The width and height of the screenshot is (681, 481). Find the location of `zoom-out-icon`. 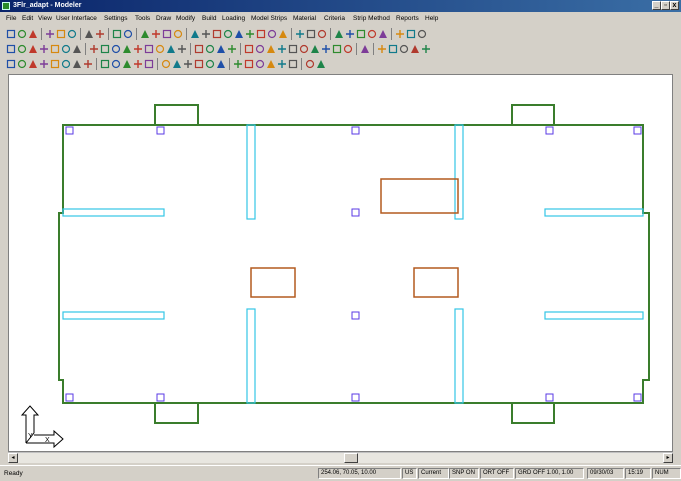

zoom-out-icon is located at coordinates (105, 49).